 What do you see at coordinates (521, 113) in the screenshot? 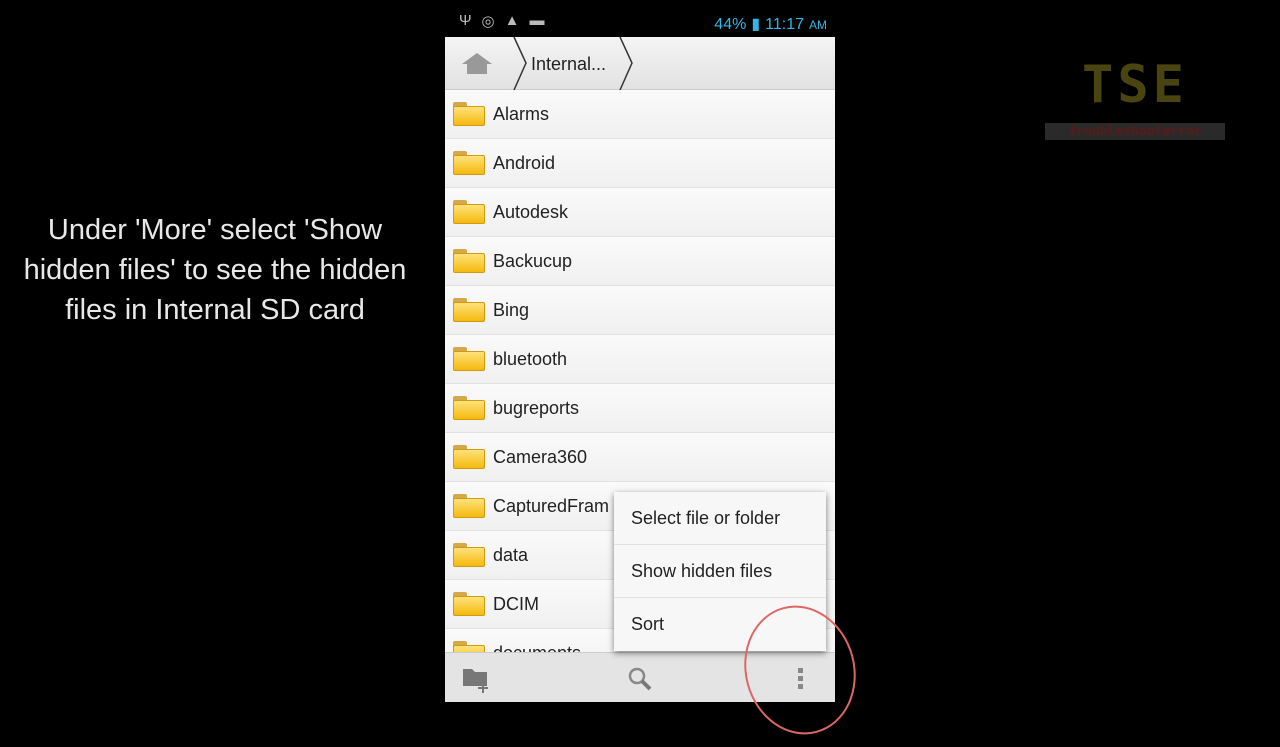
I see `folder-name: Alarms` at bounding box center [521, 113].